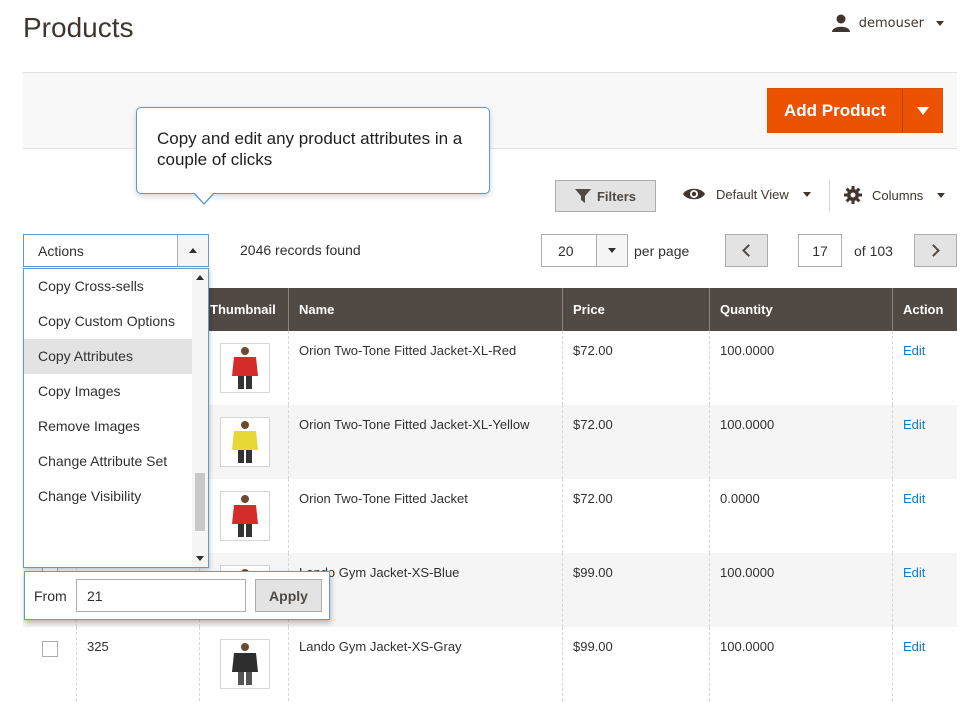 This screenshot has width=960, height=704. What do you see at coordinates (635, 309) in the screenshot?
I see `header-price: Price` at bounding box center [635, 309].